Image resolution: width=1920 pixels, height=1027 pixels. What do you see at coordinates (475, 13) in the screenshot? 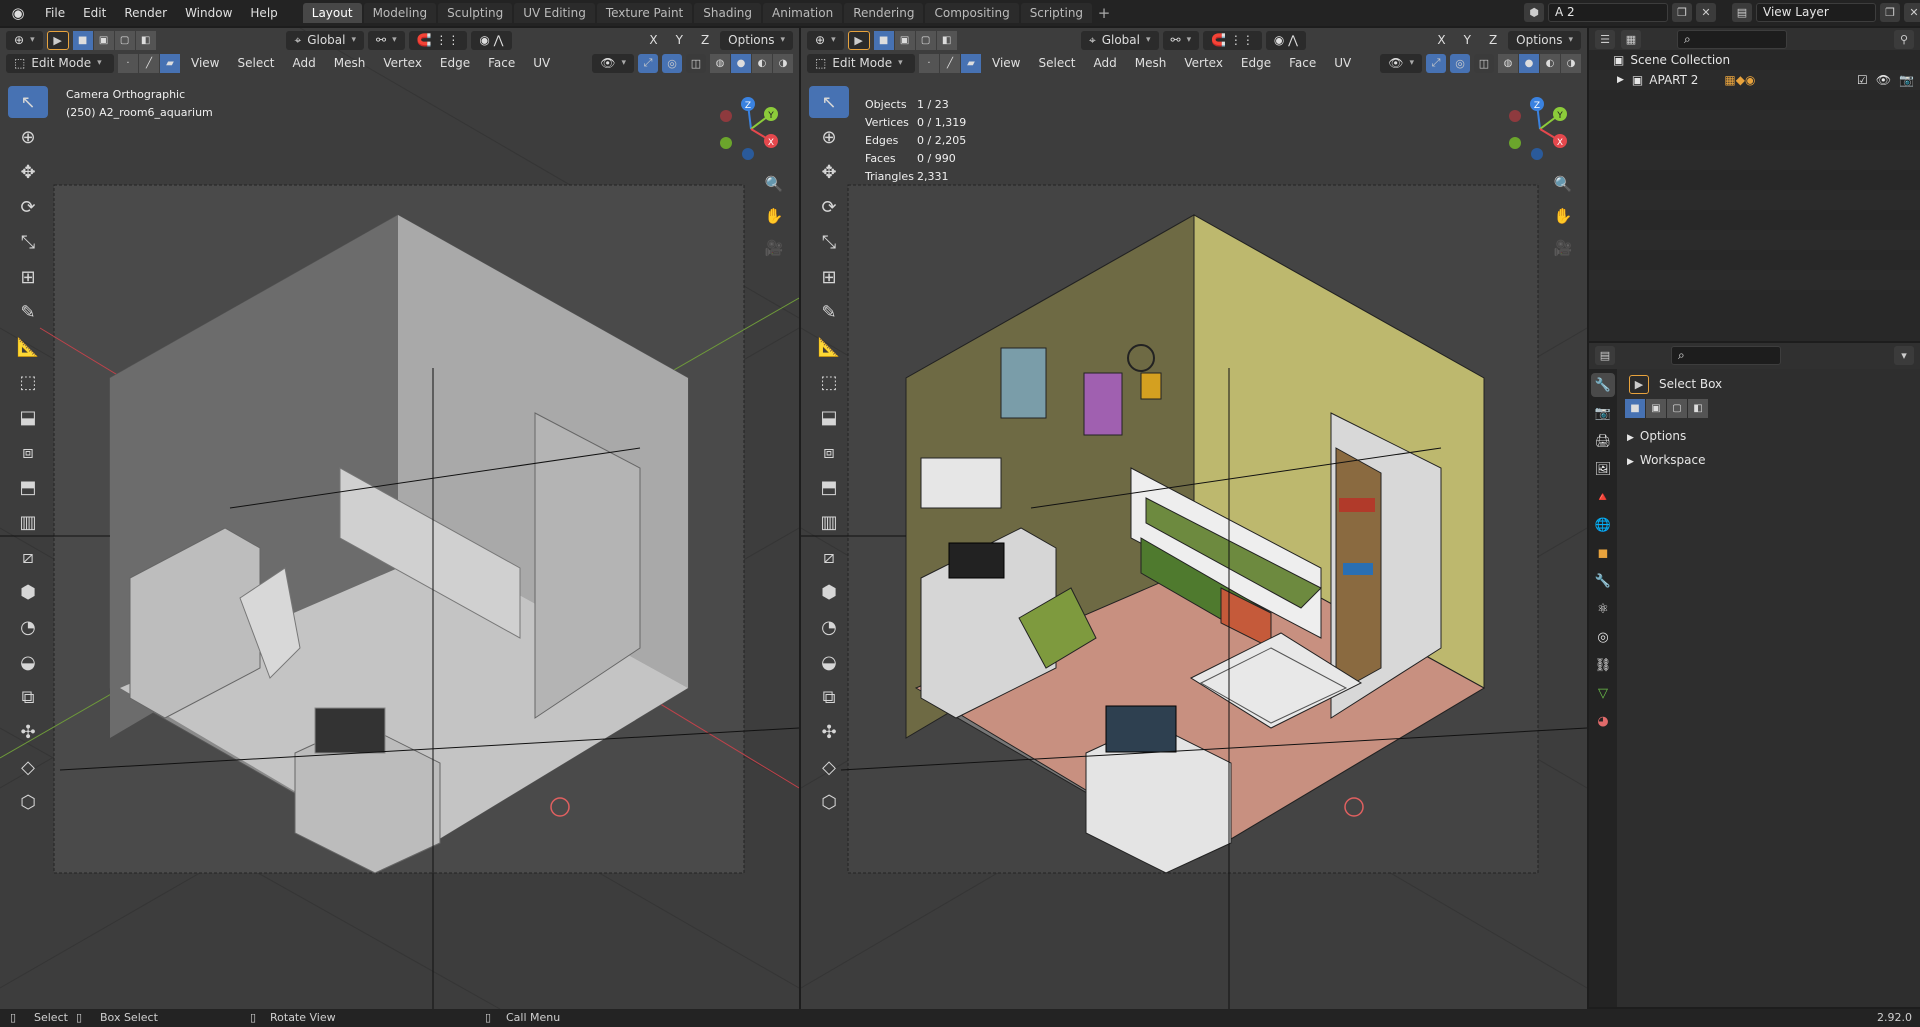
I see `tab-sculpting: Sculpting` at bounding box center [475, 13].